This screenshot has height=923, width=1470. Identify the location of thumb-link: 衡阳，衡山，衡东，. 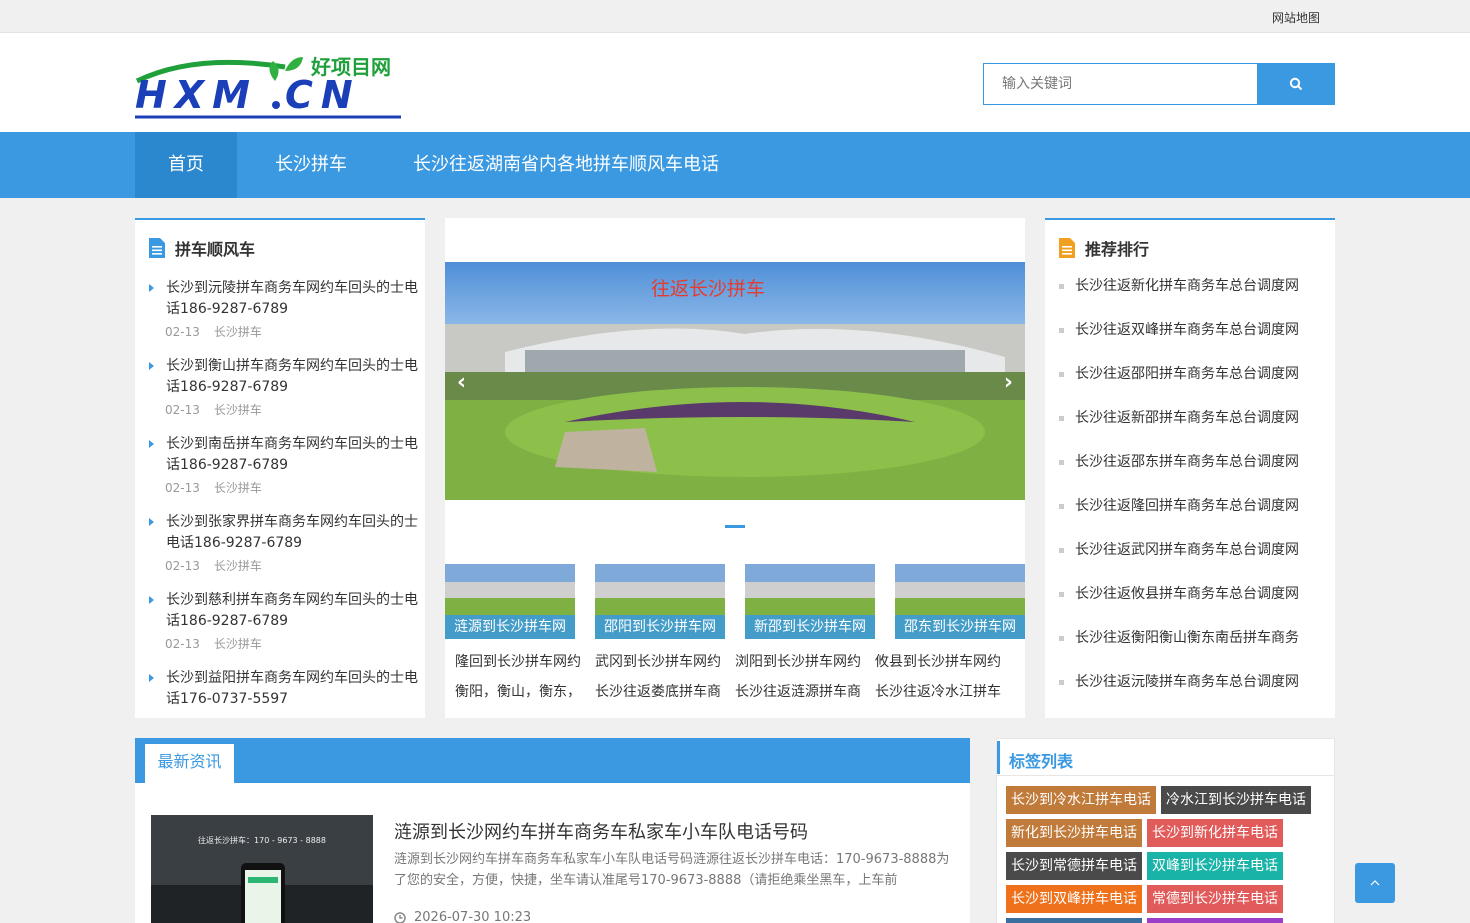
(520, 692).